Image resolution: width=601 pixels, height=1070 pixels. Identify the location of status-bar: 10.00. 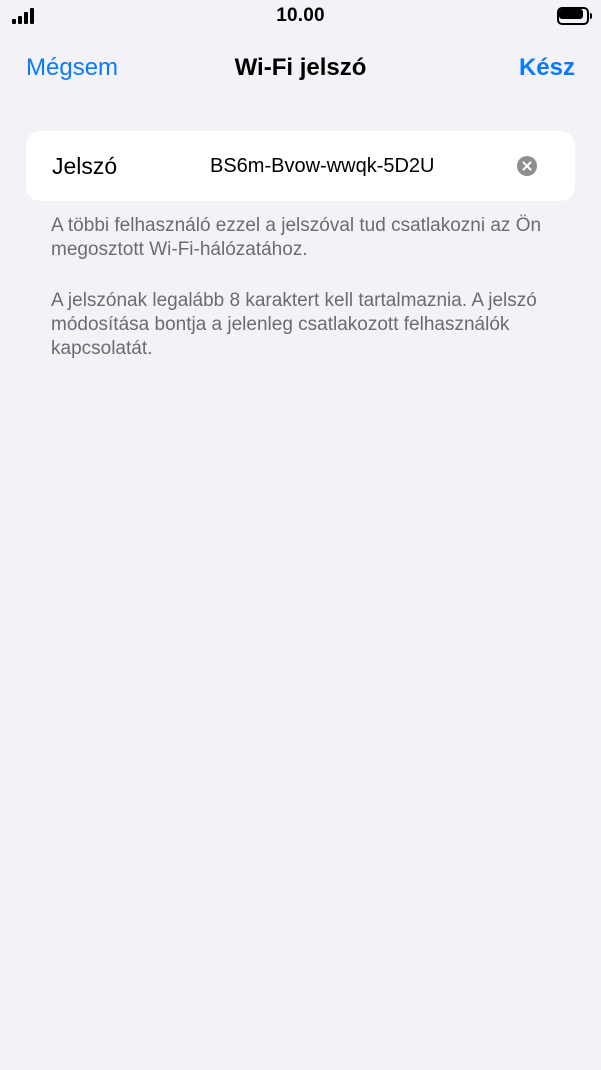
(300, 17).